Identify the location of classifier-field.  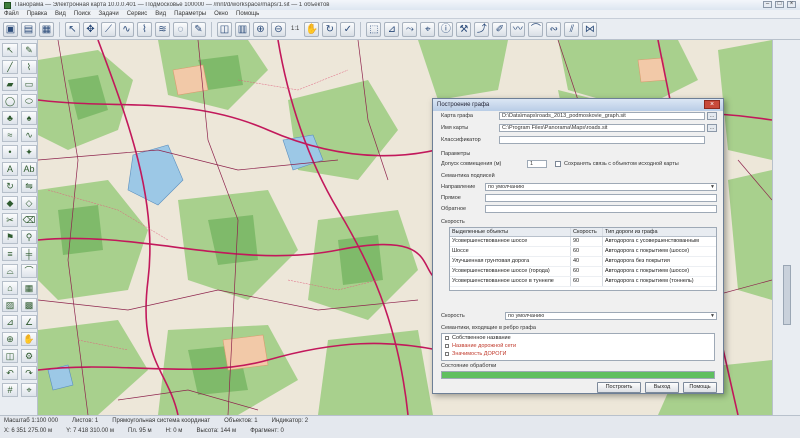
(602, 140).